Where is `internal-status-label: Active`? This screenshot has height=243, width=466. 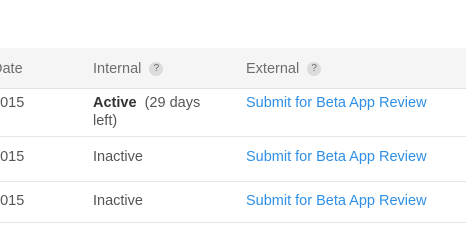 internal-status-label: Active is located at coordinates (115, 103).